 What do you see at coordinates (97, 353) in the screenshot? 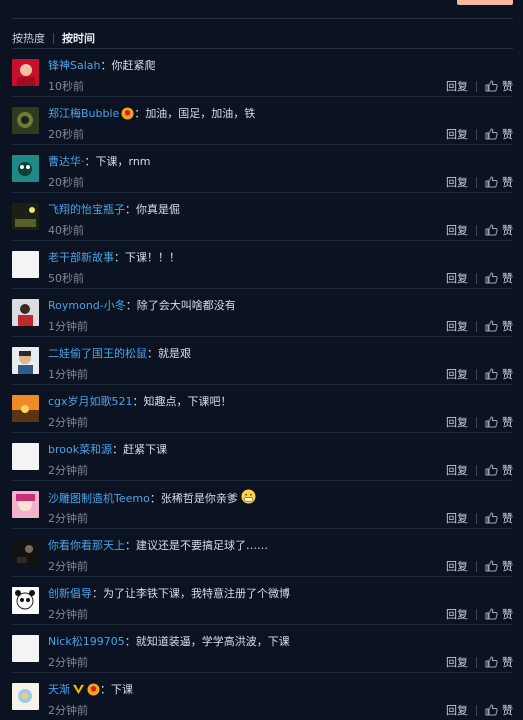
I see `username-link: 二娃偷了国王的松鼠` at bounding box center [97, 353].